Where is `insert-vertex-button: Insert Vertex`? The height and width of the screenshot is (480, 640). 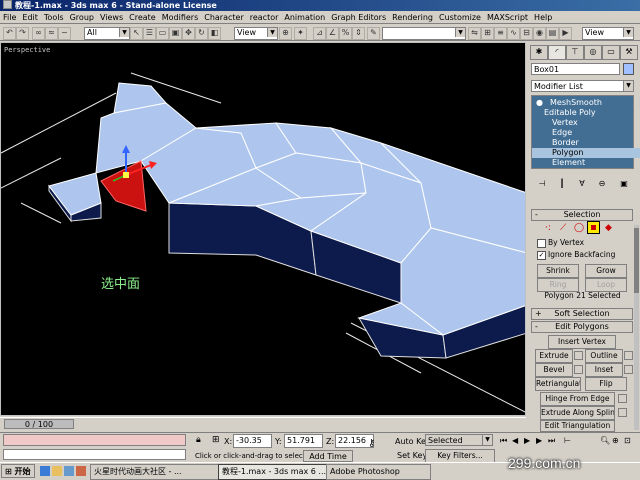
insert-vertex-button: Insert Vertex is located at coordinates (582, 342).